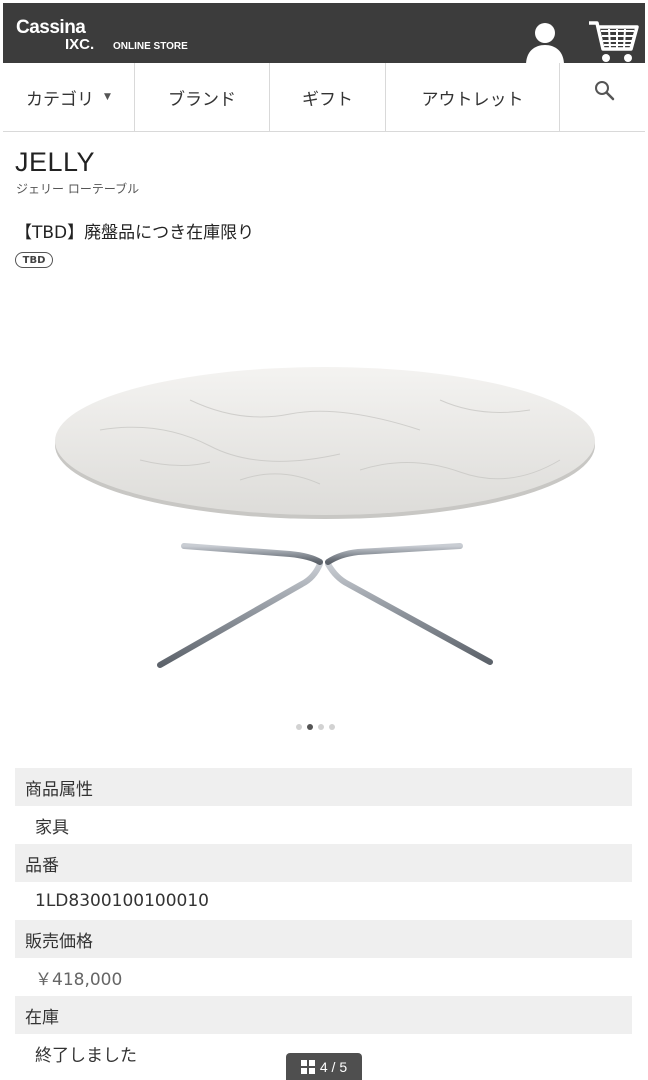 This screenshot has width=648, height=1080. Describe the element at coordinates (310, 727) in the screenshot. I see `gallery-dot-active` at that location.